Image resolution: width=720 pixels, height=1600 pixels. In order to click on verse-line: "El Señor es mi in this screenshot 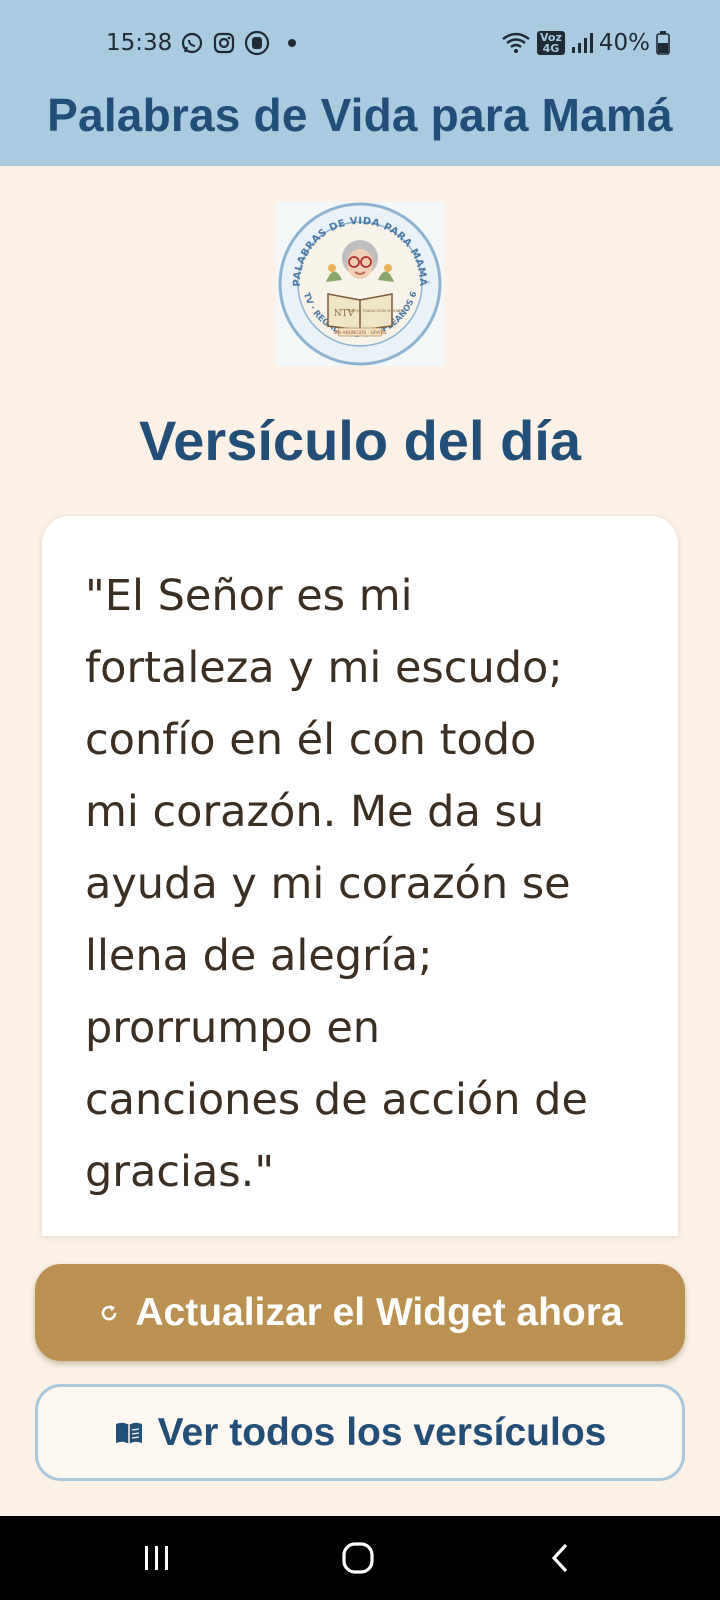, I will do `click(249, 596)`.